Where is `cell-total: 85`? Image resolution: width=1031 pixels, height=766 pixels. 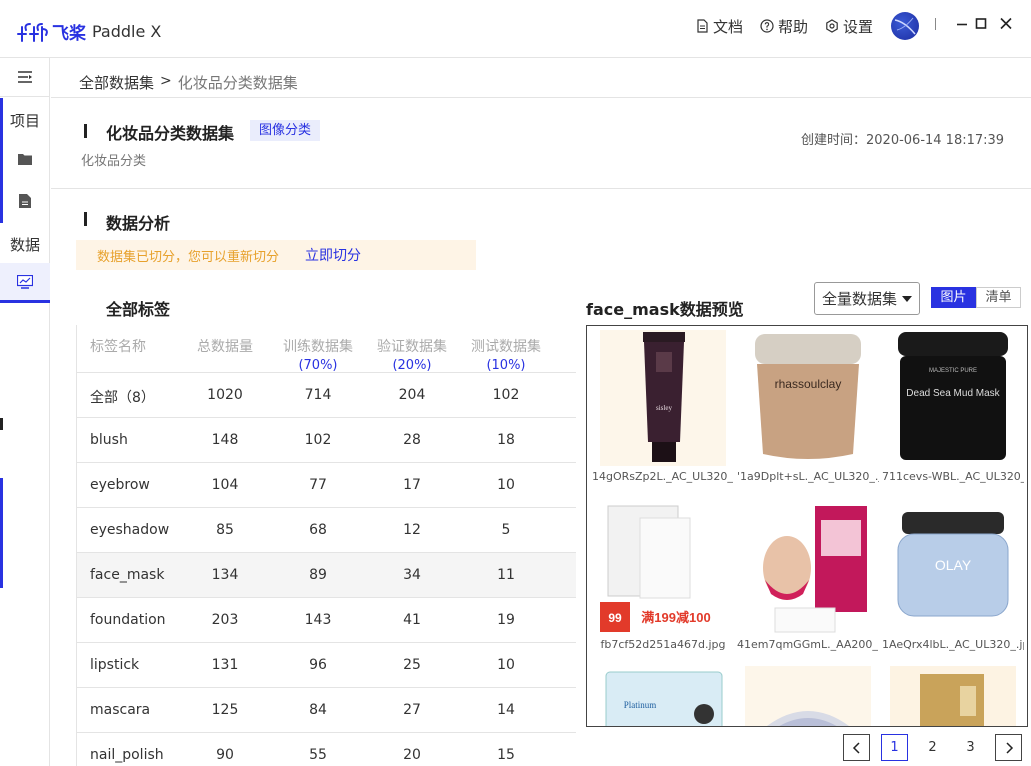
cell-total: 85 is located at coordinates (225, 530).